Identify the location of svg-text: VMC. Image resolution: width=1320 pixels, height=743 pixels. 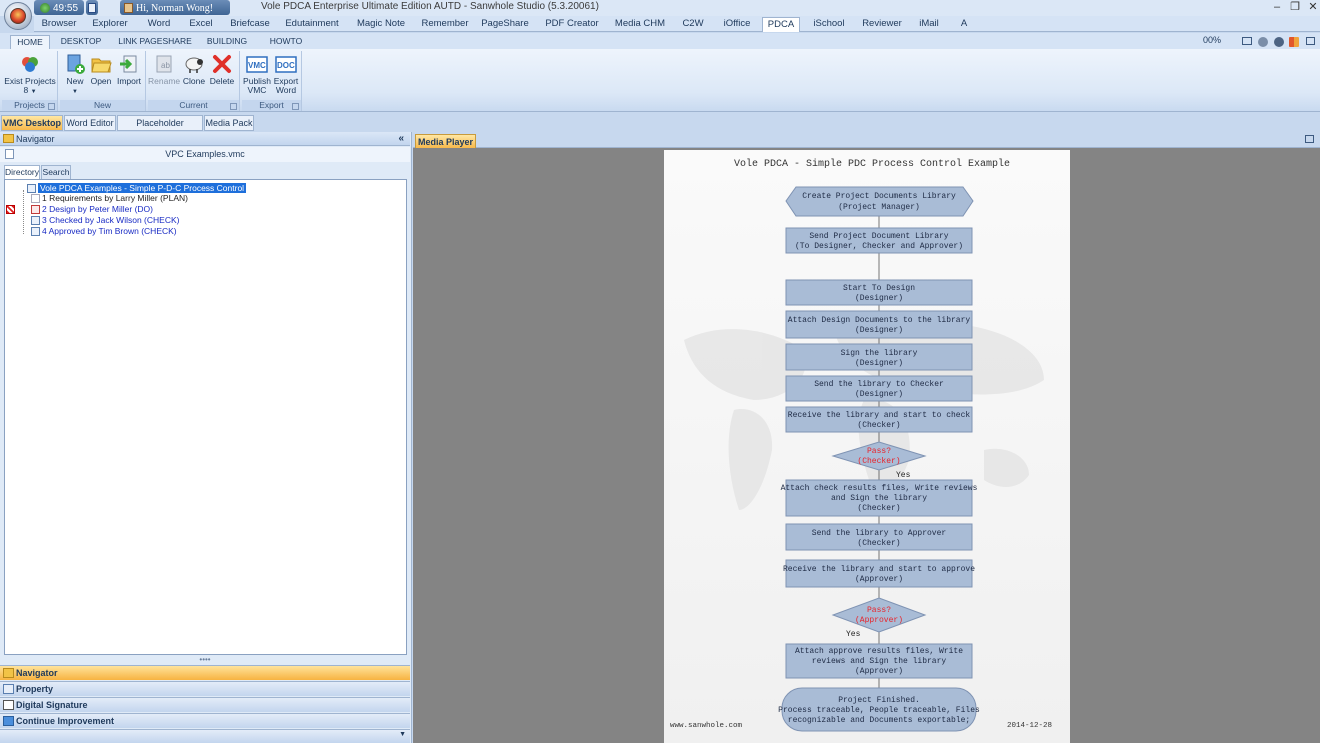
(257, 65).